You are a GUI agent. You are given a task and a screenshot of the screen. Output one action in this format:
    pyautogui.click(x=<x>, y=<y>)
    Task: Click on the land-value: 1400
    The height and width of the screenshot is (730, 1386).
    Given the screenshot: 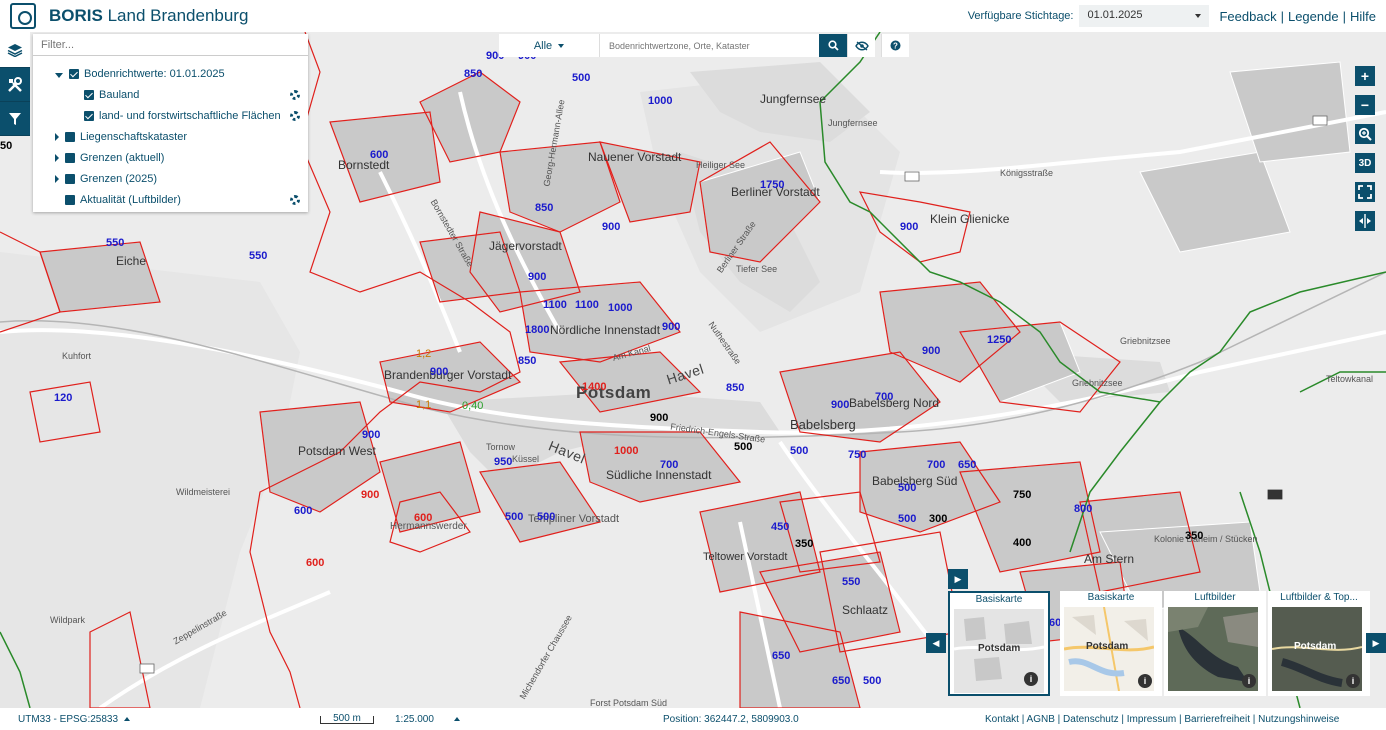 What is the action you would take?
    pyautogui.click(x=594, y=387)
    